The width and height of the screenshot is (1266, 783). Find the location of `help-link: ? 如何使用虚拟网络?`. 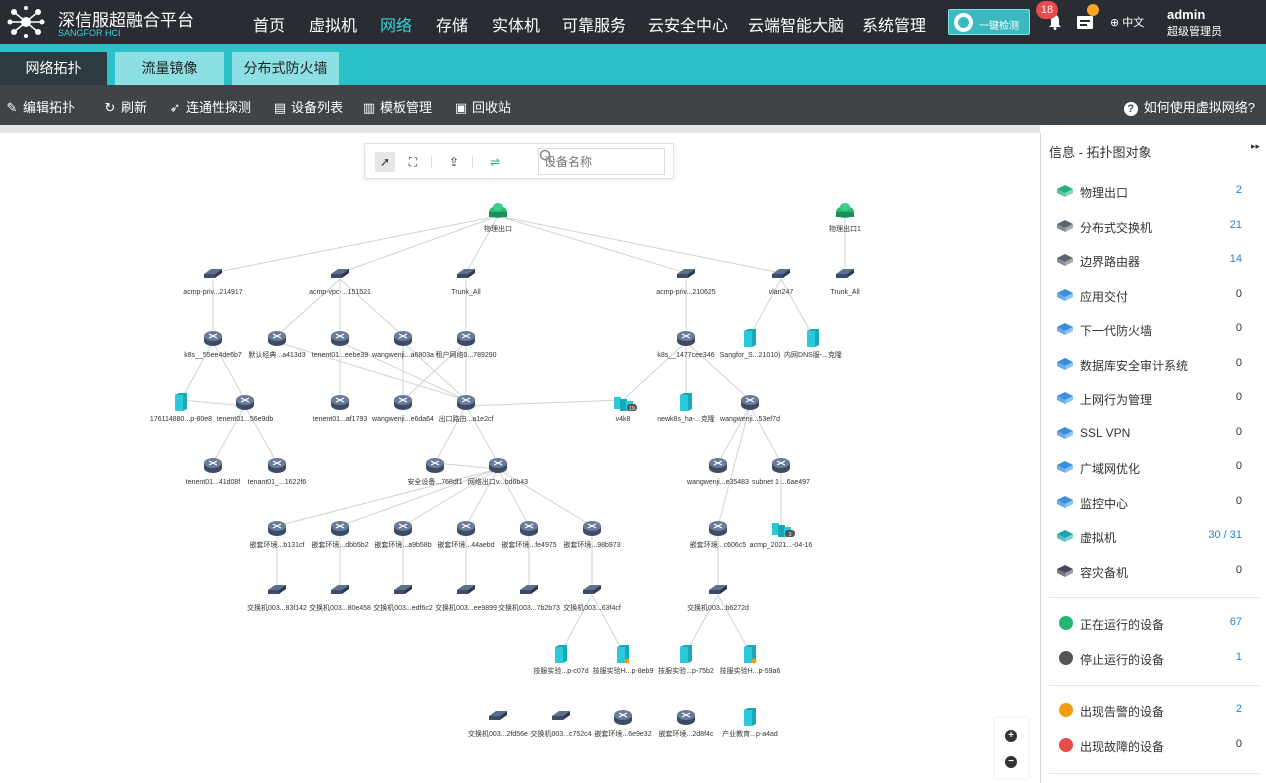

help-link: ? 如何使用虚拟网络? is located at coordinates (1189, 106).